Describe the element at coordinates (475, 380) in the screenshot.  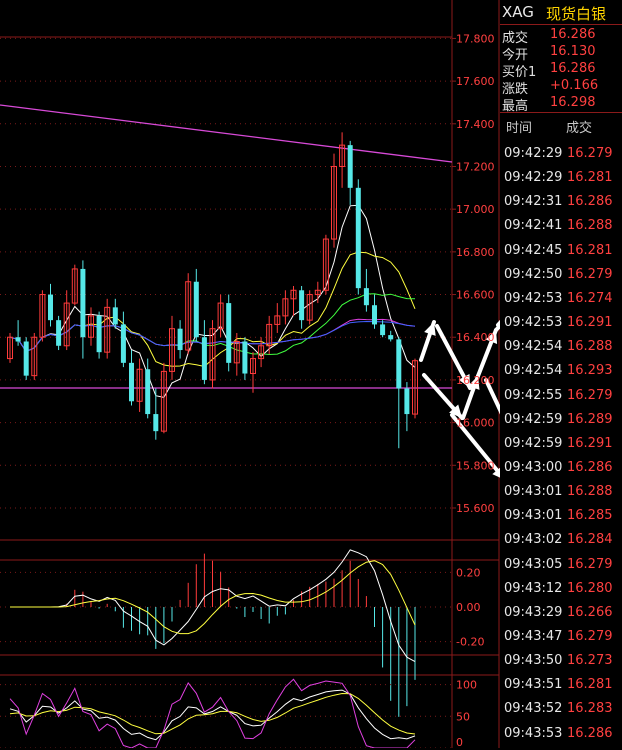
I see `price-tick-label: 16.200` at that location.